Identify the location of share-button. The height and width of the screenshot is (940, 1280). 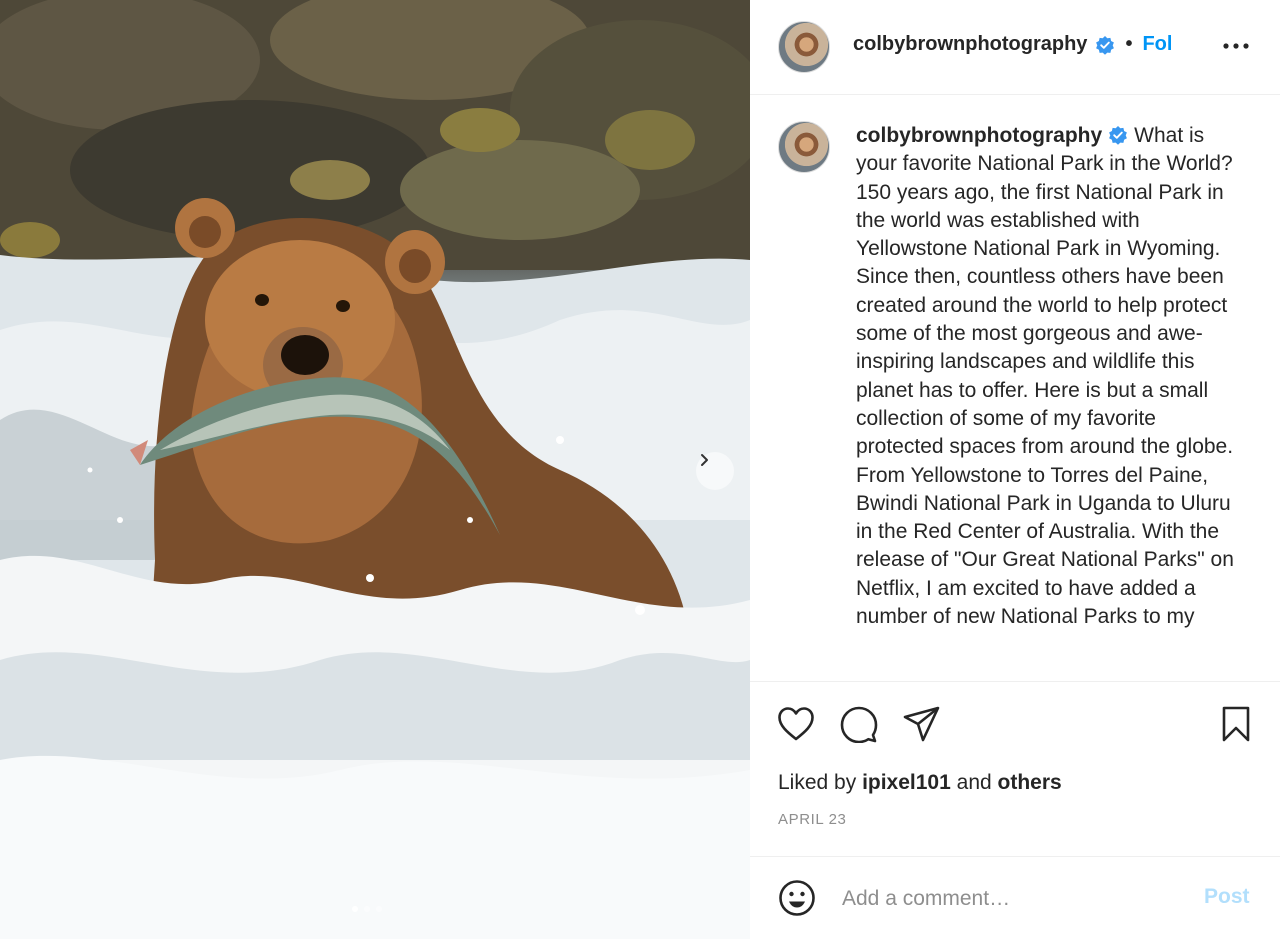
(922, 724).